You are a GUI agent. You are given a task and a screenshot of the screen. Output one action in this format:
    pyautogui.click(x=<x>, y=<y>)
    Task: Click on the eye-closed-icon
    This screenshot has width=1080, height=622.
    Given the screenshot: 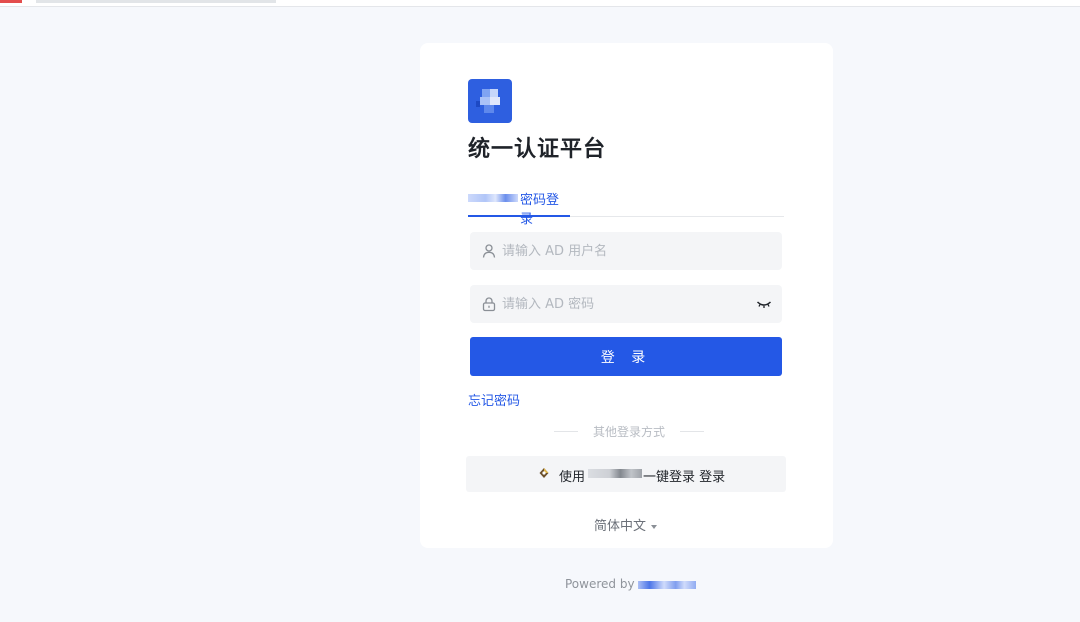 What is the action you would take?
    pyautogui.click(x=764, y=304)
    